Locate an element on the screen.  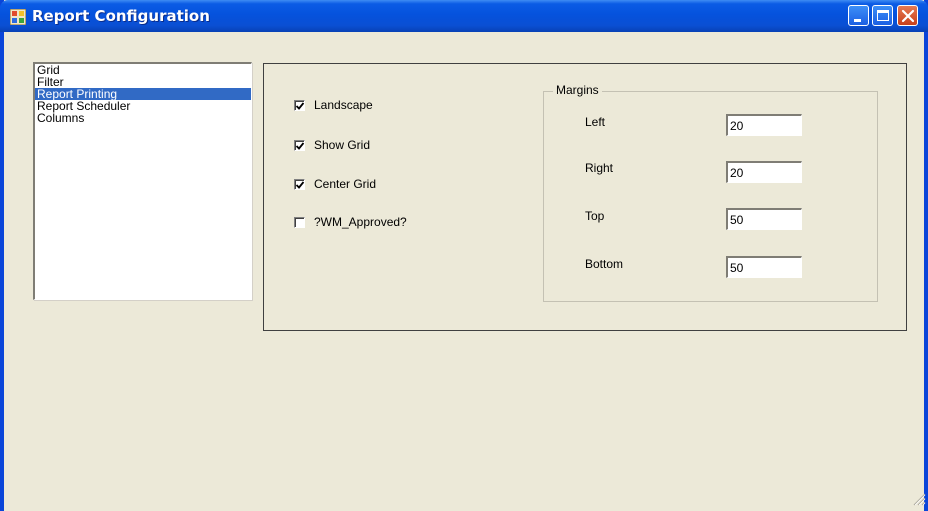
maximize-button is located at coordinates (882, 15).